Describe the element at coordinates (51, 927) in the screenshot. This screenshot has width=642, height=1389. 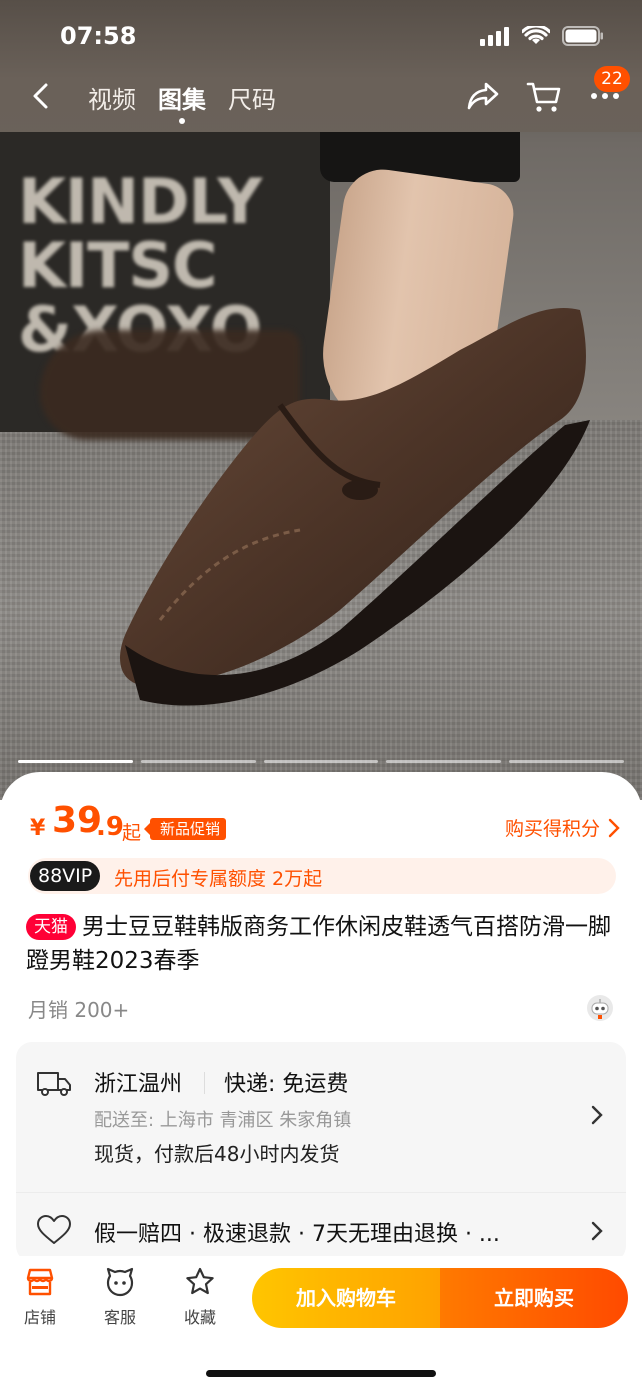
I see `tmall-tag: 天猫` at that location.